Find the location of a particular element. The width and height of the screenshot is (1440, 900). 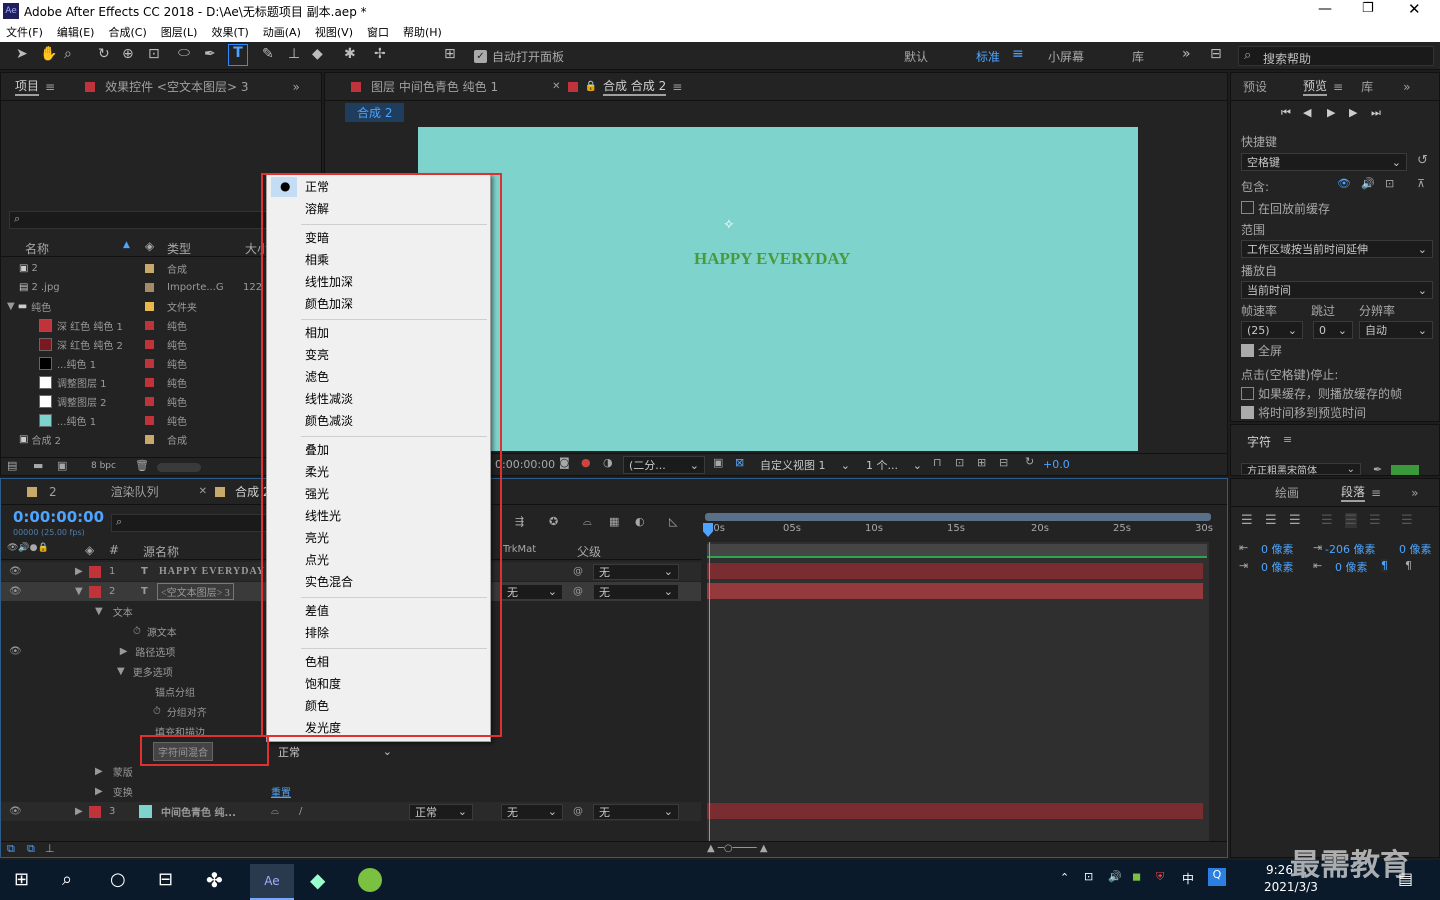

range-dropdown: 工作区域按当前时间延伸 ⌄ is located at coordinates (1337, 249).